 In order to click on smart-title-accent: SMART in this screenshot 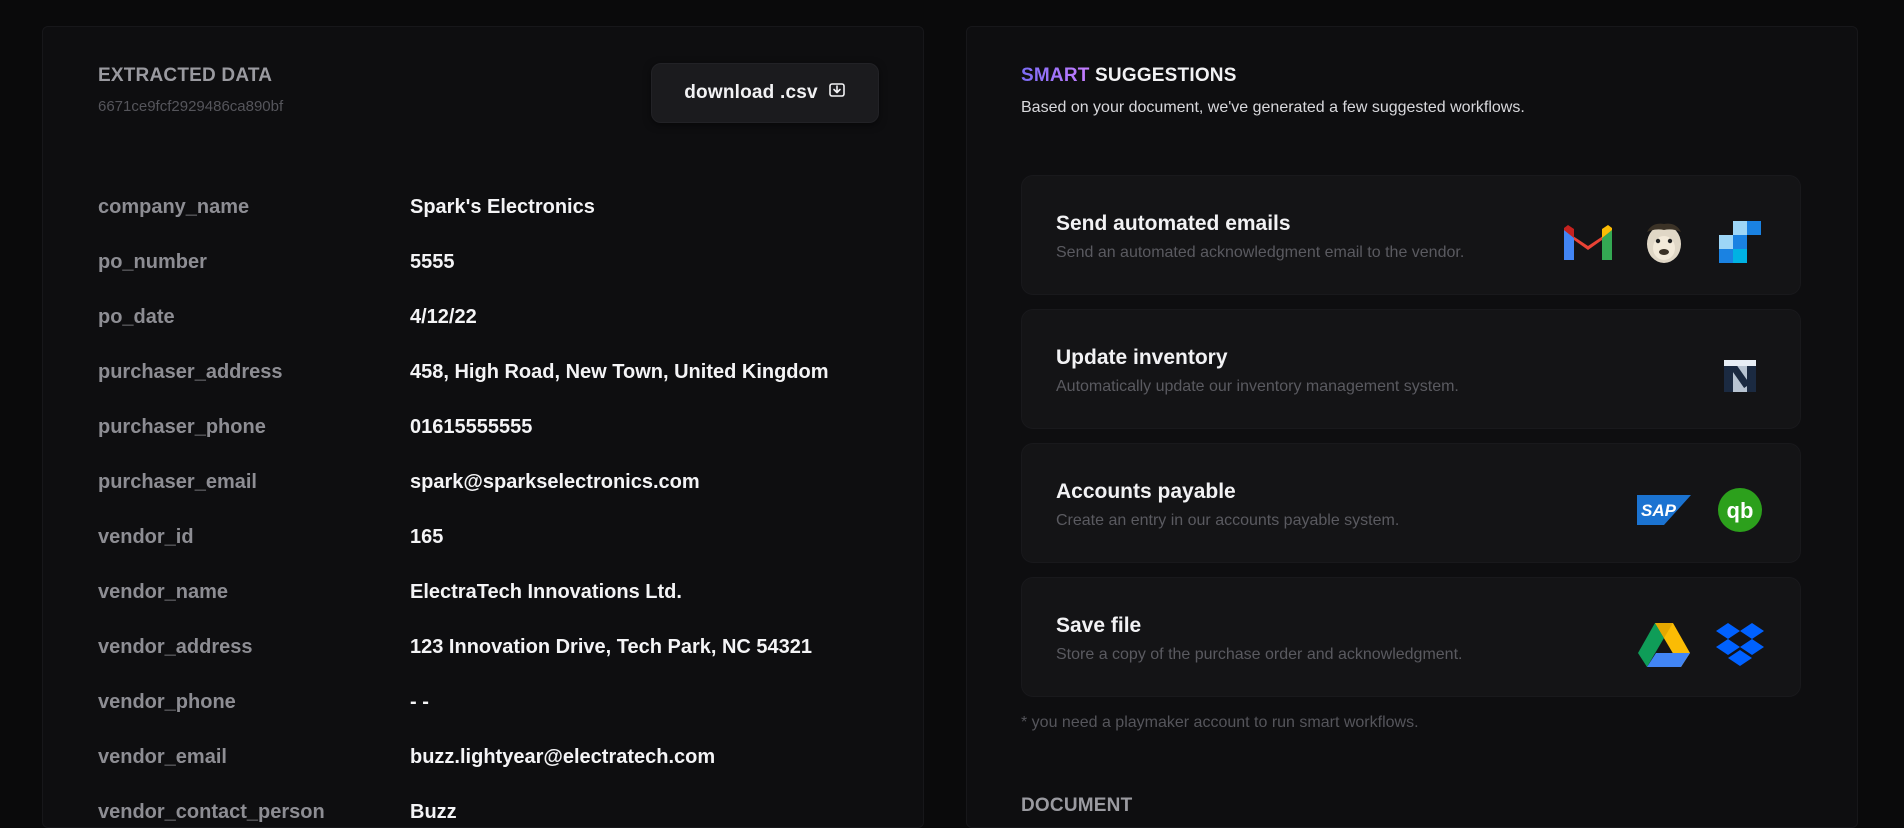, I will do `click(1055, 75)`.